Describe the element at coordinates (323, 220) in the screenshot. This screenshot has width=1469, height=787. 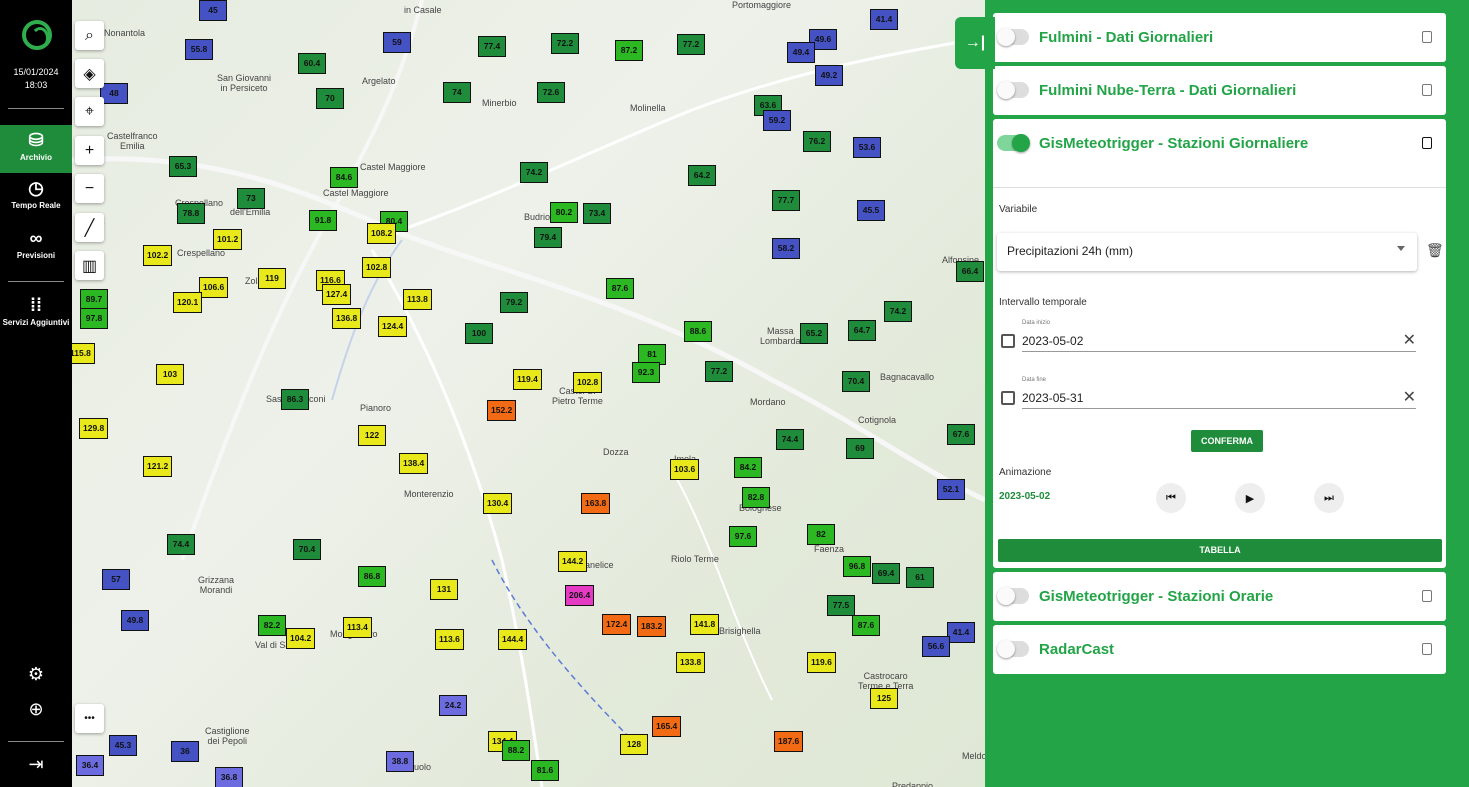
I see `station-marker: 91.8` at that location.